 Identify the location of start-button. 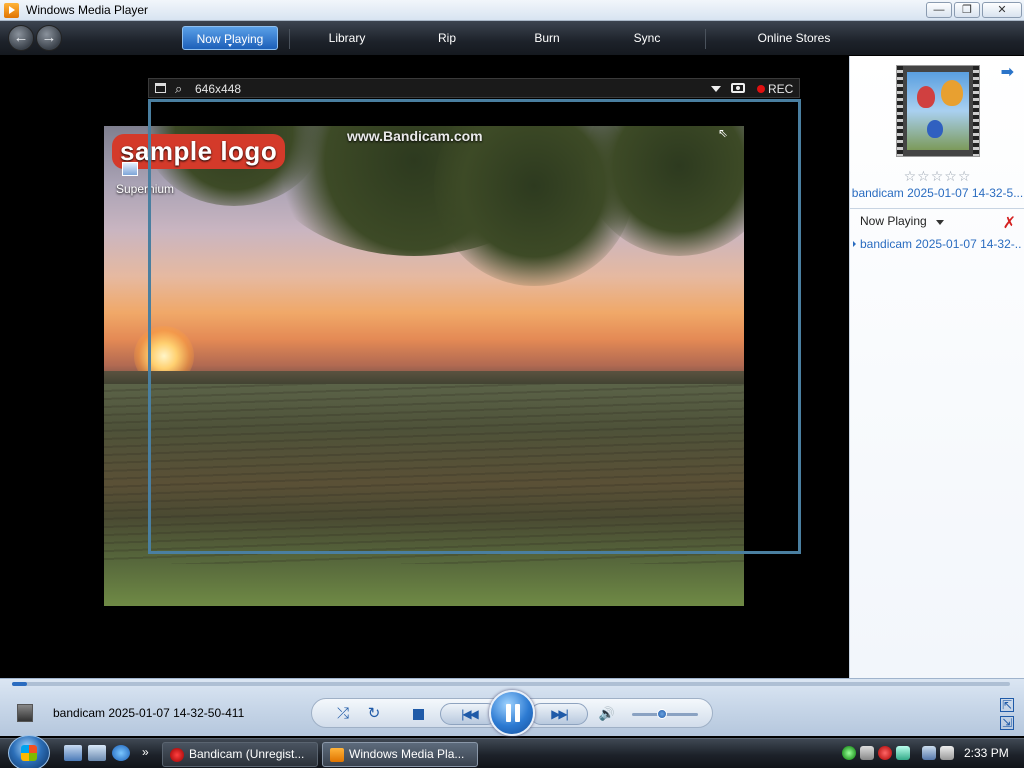
(29, 751).